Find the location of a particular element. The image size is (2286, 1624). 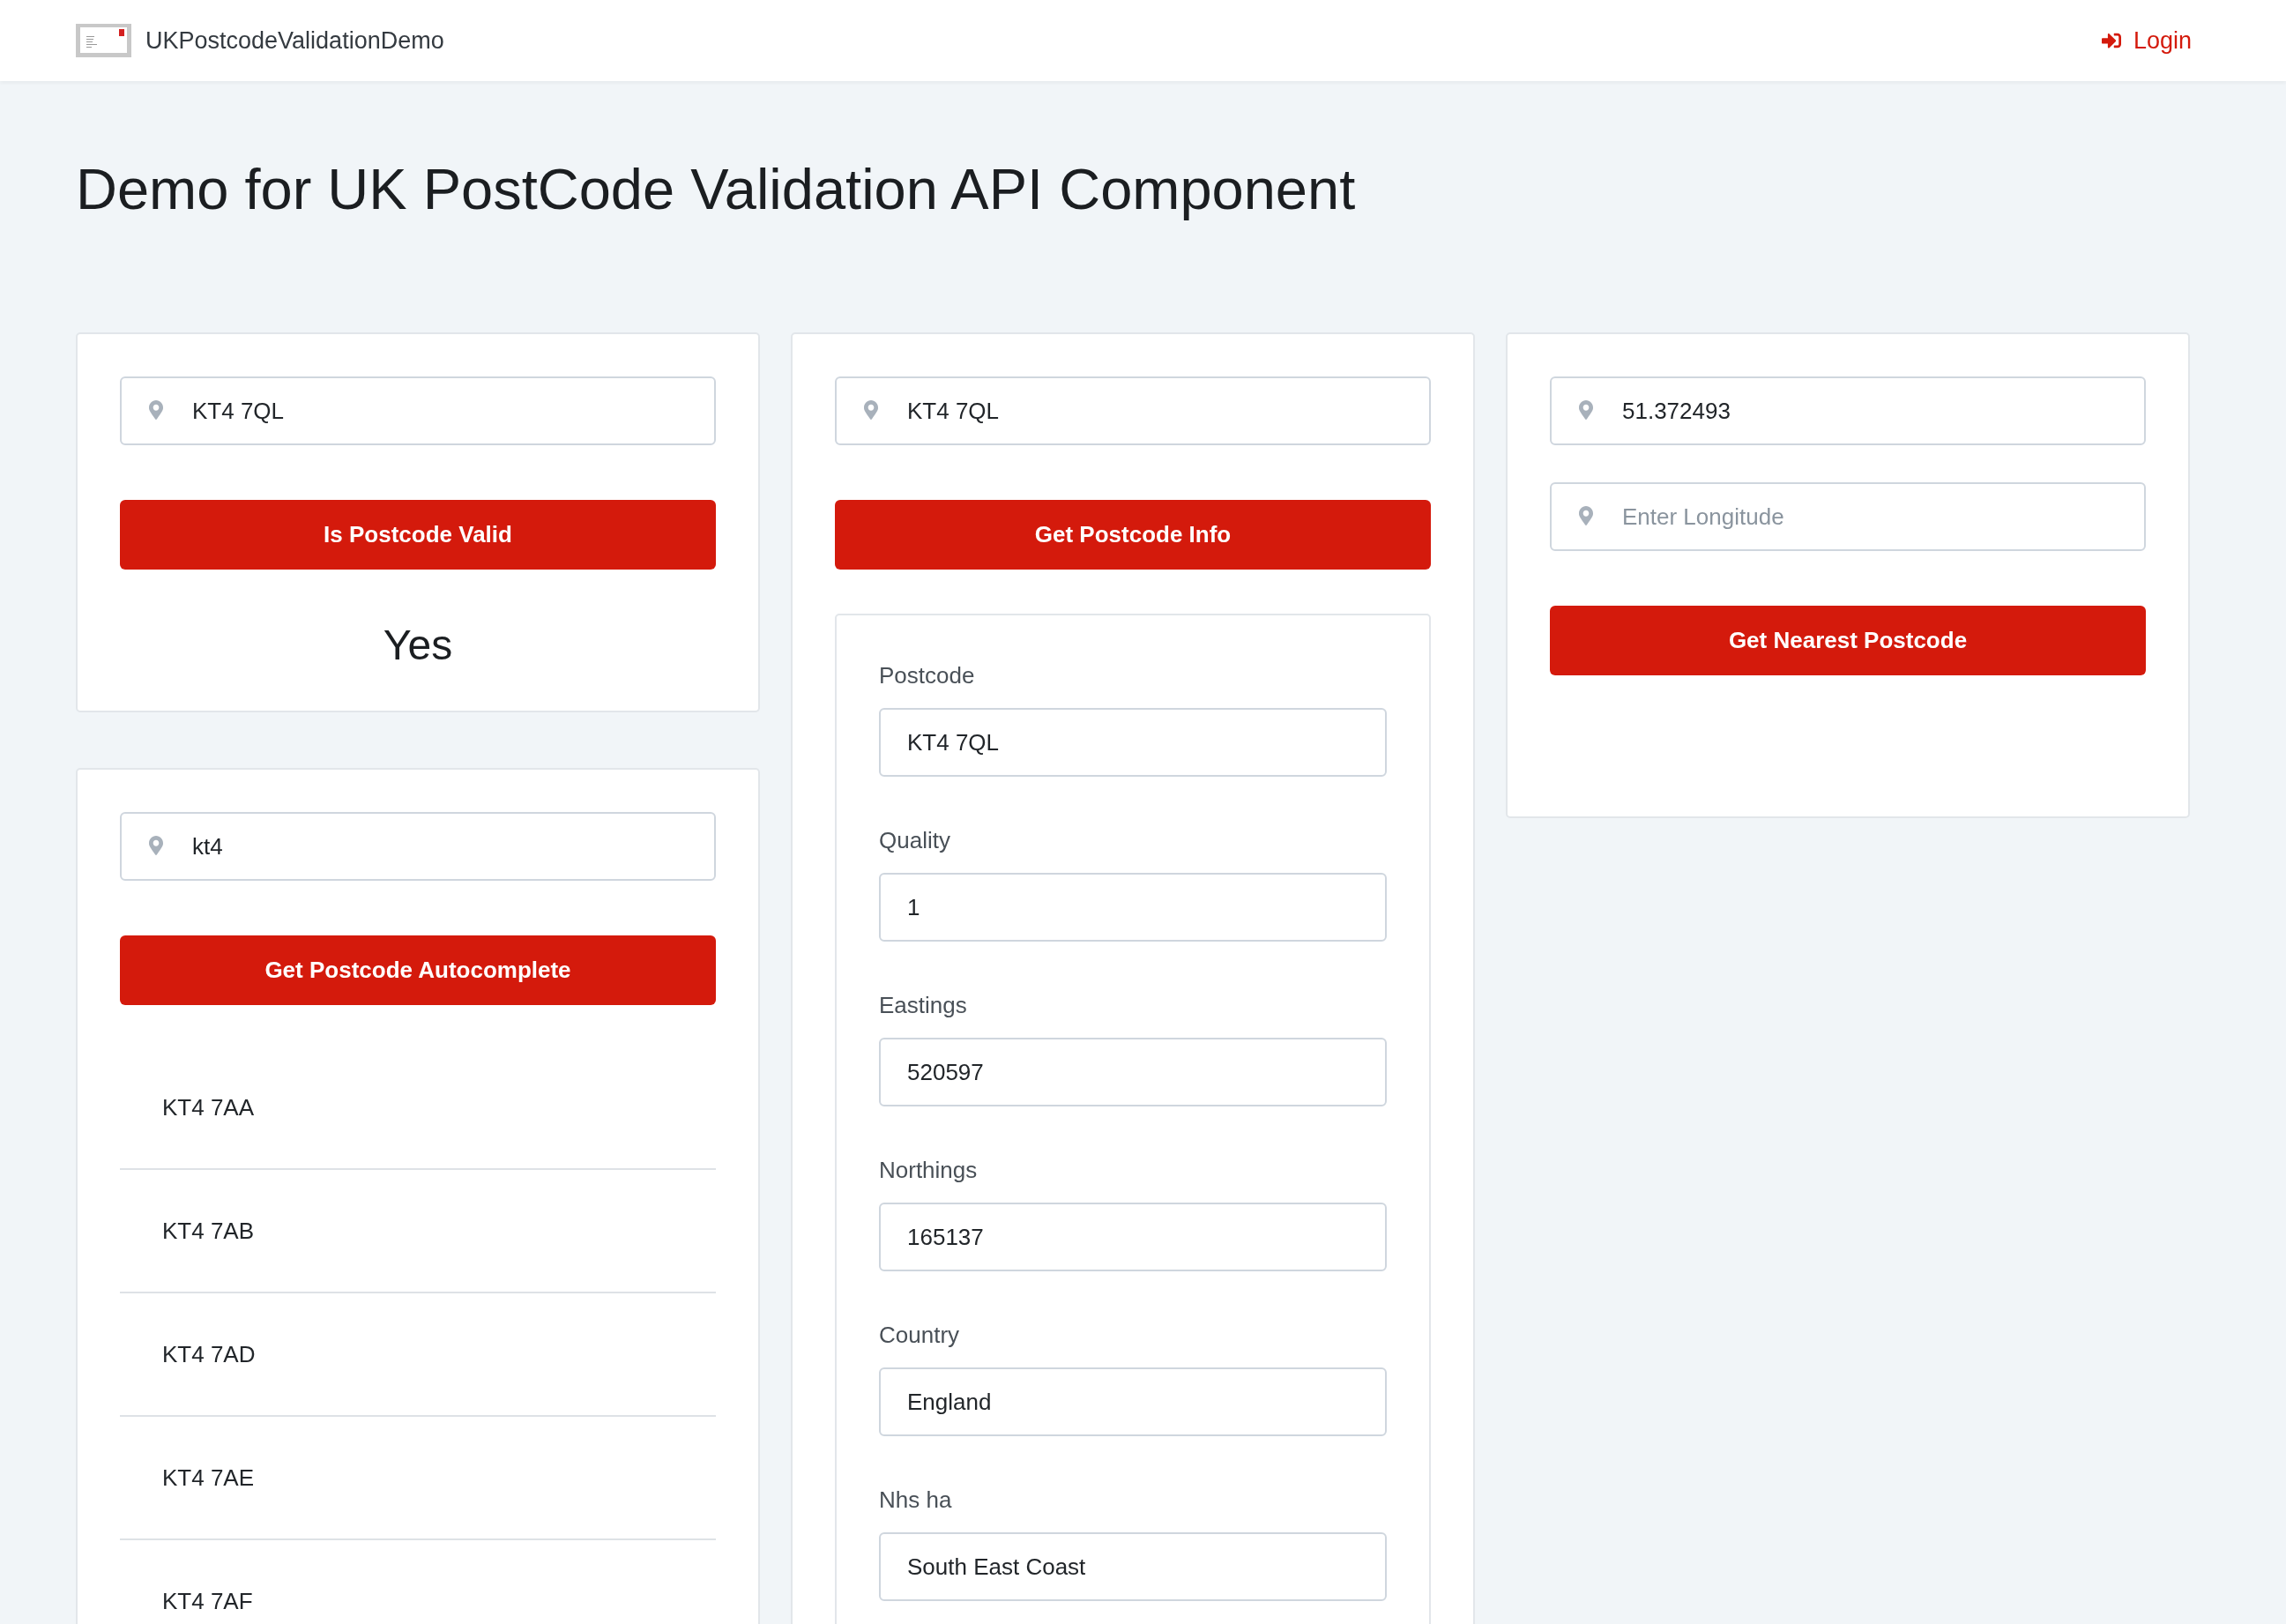

info-field: 1 is located at coordinates (1133, 907).